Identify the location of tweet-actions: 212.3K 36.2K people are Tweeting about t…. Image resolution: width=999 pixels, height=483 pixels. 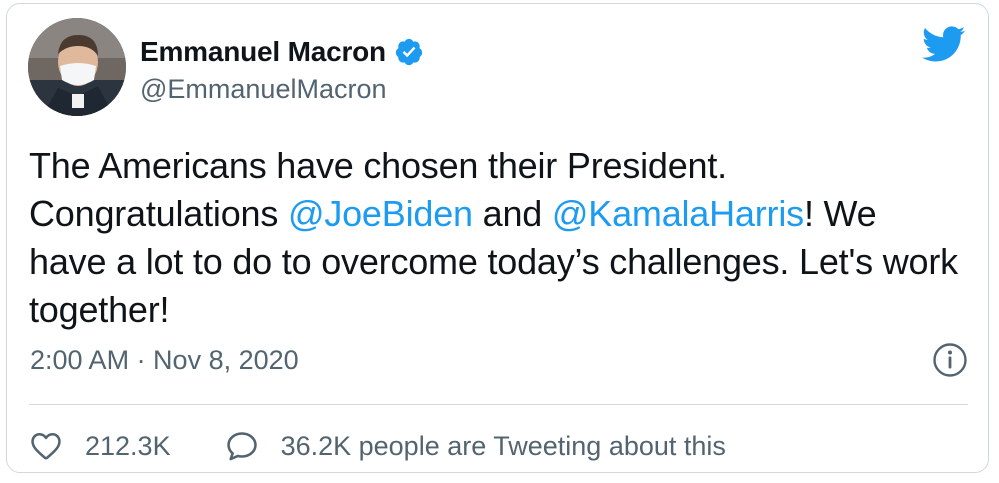
(377, 446).